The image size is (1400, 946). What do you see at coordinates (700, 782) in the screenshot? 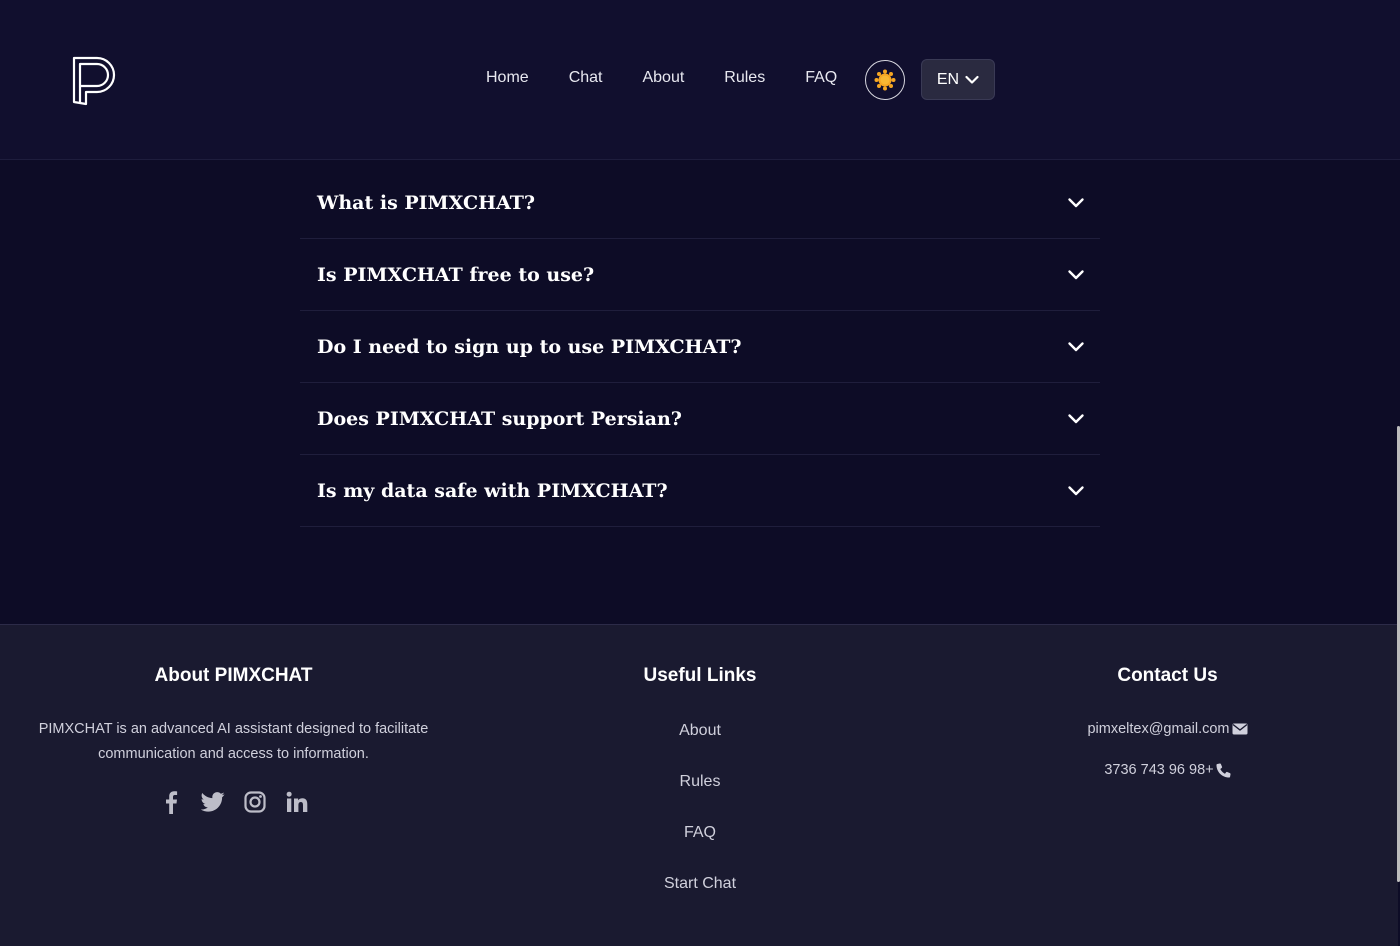
I see `footer-link-rules: Rules` at bounding box center [700, 782].